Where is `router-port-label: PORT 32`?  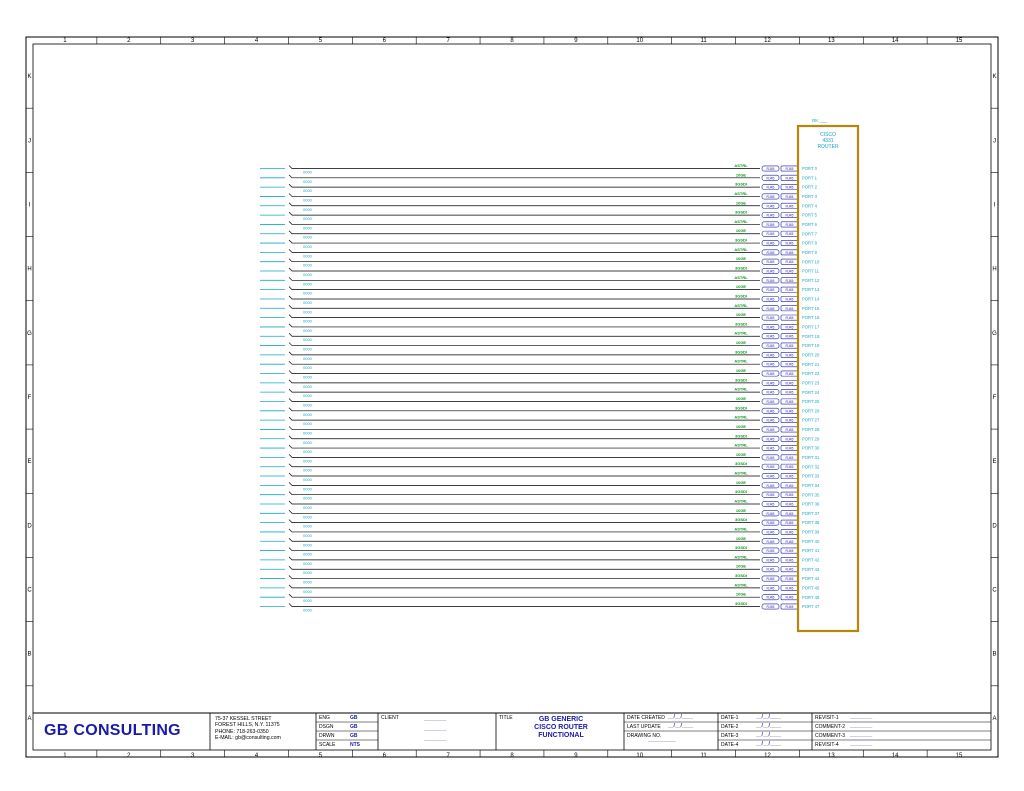 router-port-label: PORT 32 is located at coordinates (811, 466).